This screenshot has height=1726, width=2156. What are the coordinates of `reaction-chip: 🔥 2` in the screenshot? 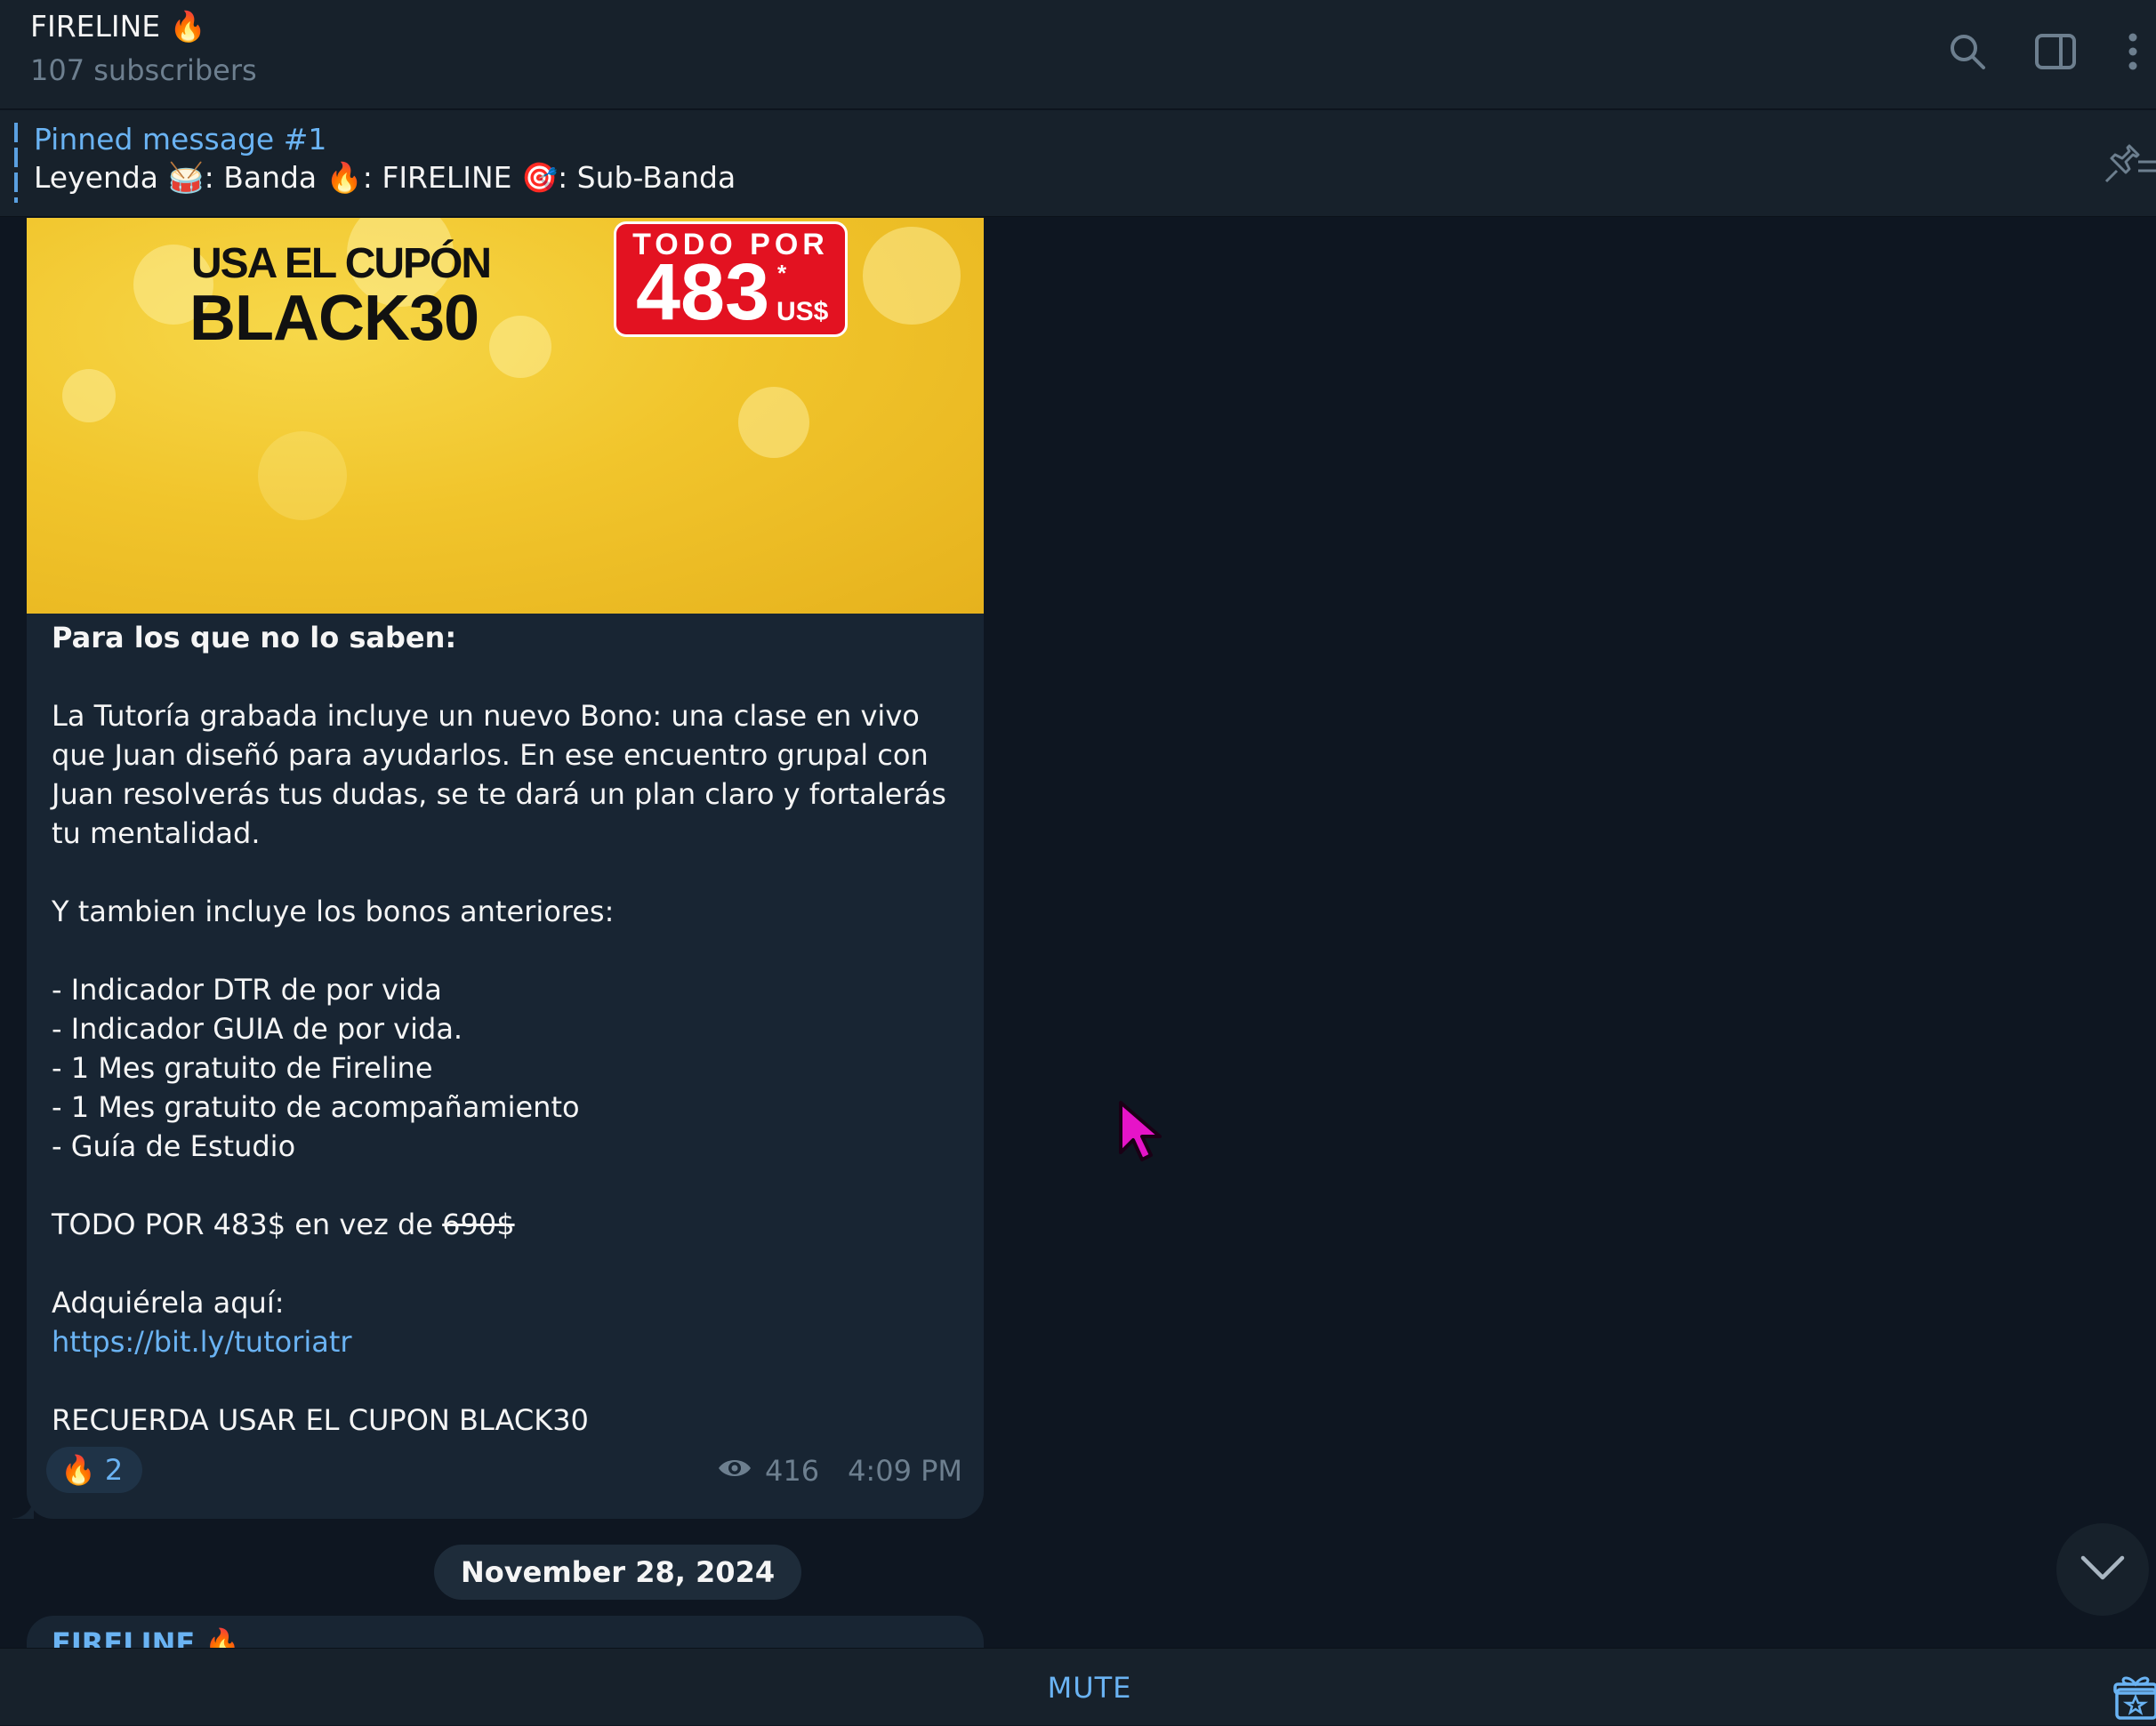 It's located at (95, 1470).